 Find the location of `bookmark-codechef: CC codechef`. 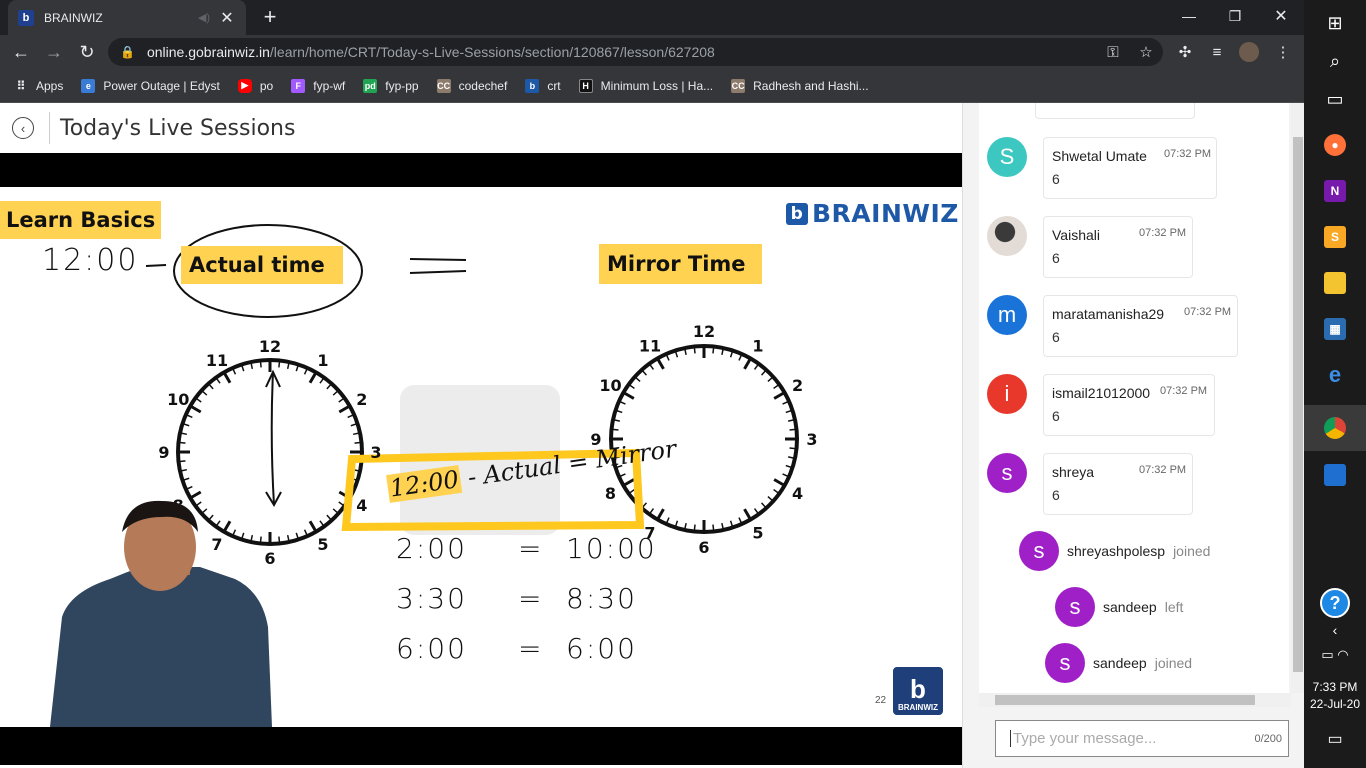

bookmark-codechef: CC codechef is located at coordinates (472, 85).